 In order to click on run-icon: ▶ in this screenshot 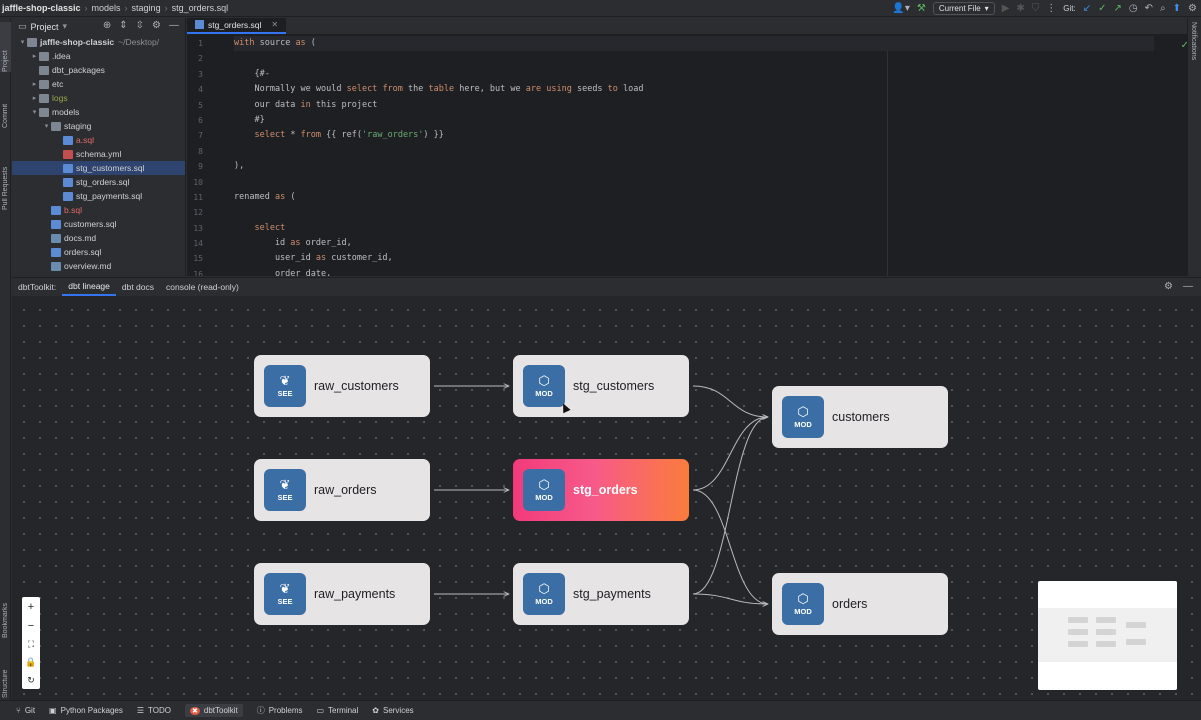, I will do `click(1006, 8)`.